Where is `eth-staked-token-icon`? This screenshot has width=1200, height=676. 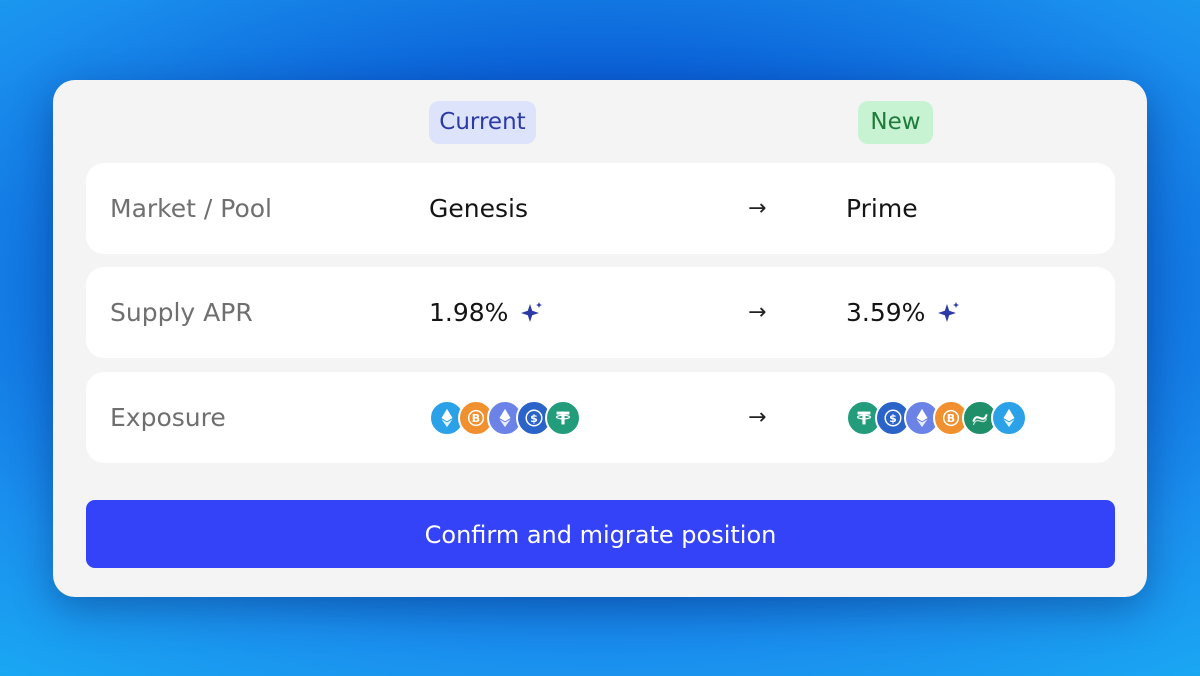 eth-staked-token-icon is located at coordinates (1009, 417).